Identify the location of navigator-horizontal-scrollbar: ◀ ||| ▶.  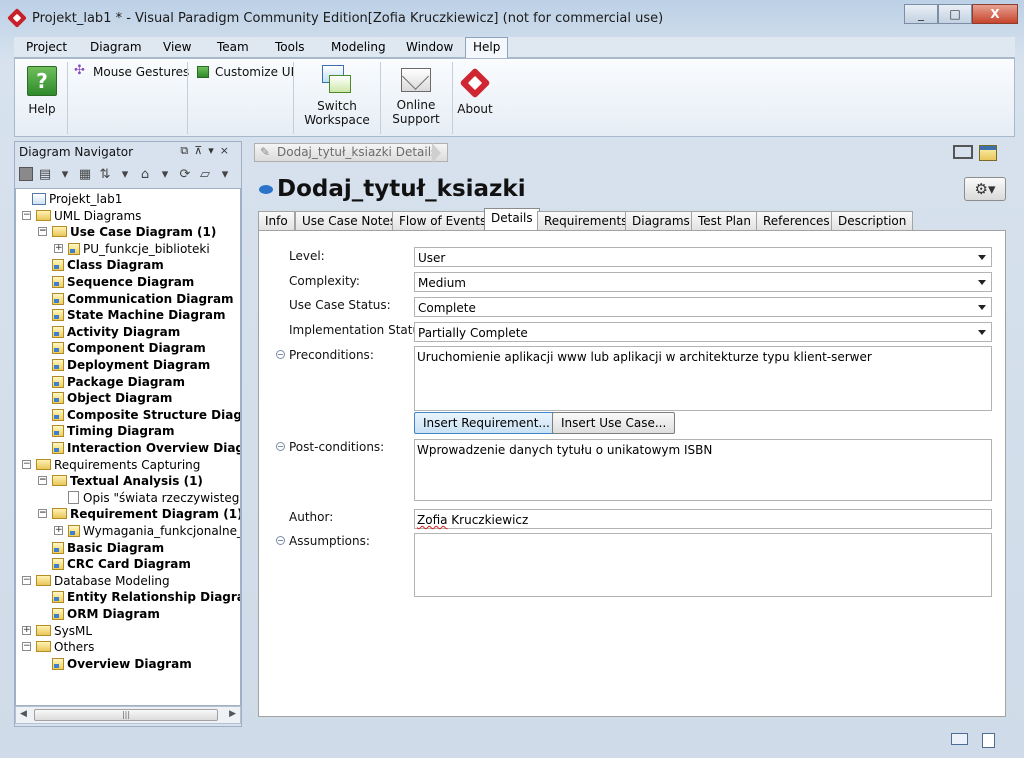
(128, 715).